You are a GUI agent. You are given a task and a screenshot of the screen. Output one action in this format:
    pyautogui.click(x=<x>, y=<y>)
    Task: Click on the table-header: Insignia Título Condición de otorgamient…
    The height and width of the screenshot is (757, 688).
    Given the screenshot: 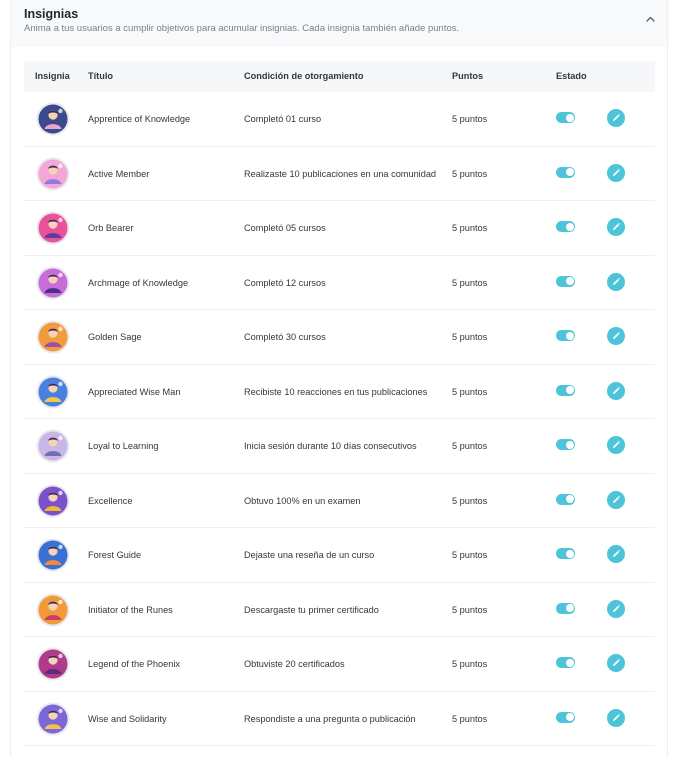 What is the action you would take?
    pyautogui.click(x=339, y=76)
    